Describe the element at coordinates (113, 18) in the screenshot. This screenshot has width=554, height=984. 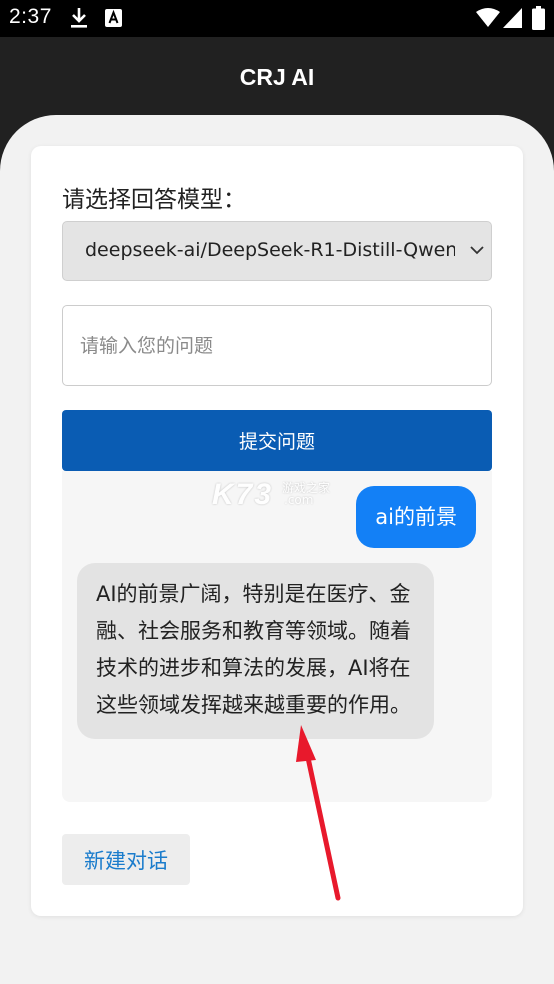
I see `keyboard-a-icon` at that location.